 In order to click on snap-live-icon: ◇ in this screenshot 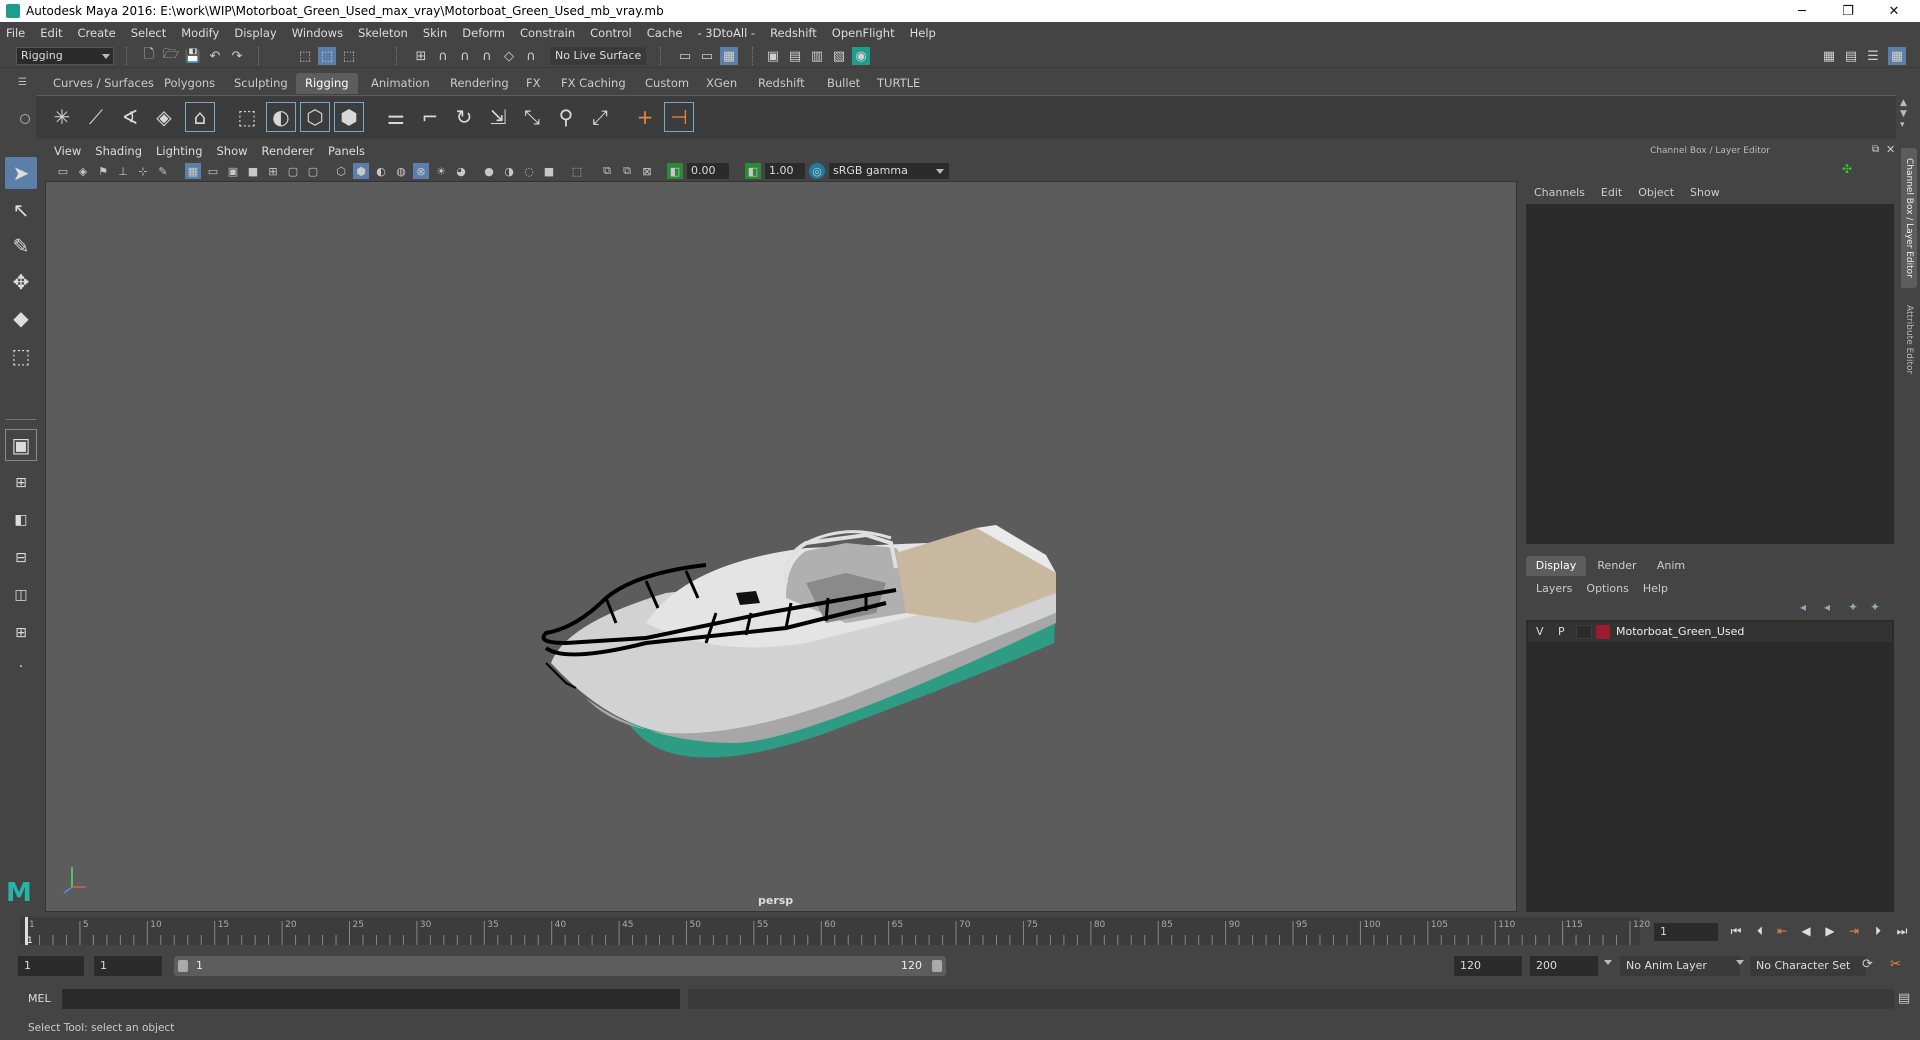, I will do `click(509, 56)`.